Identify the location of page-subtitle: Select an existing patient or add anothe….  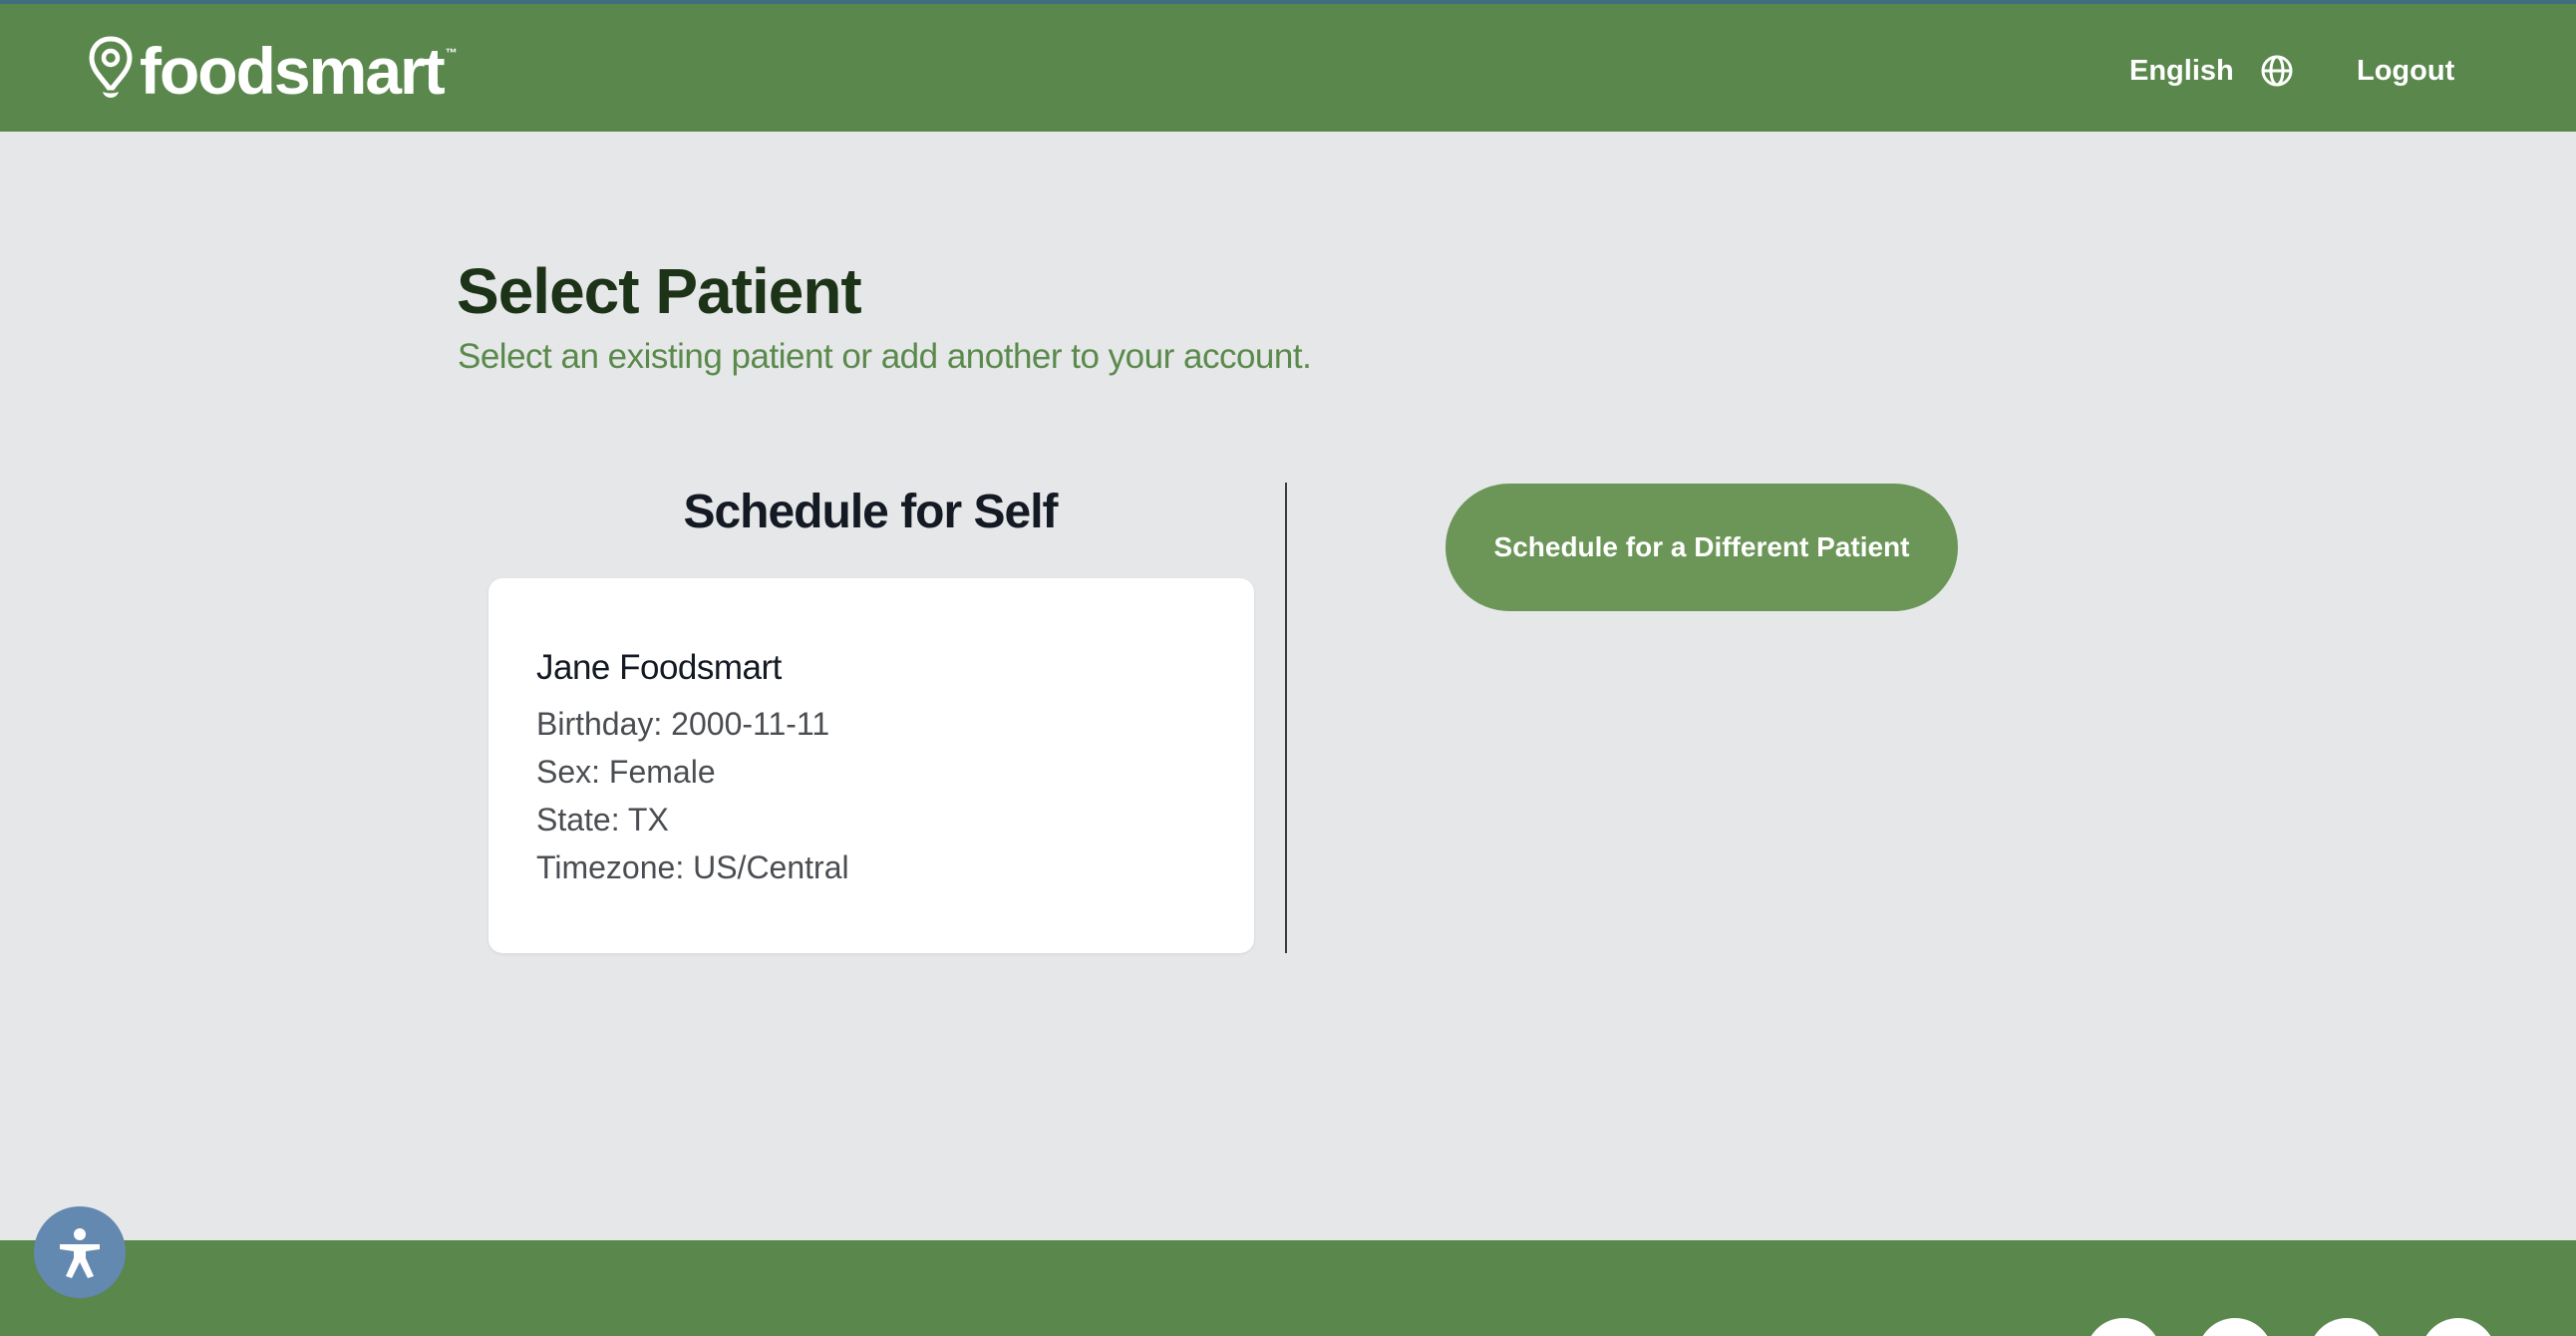
(885, 356).